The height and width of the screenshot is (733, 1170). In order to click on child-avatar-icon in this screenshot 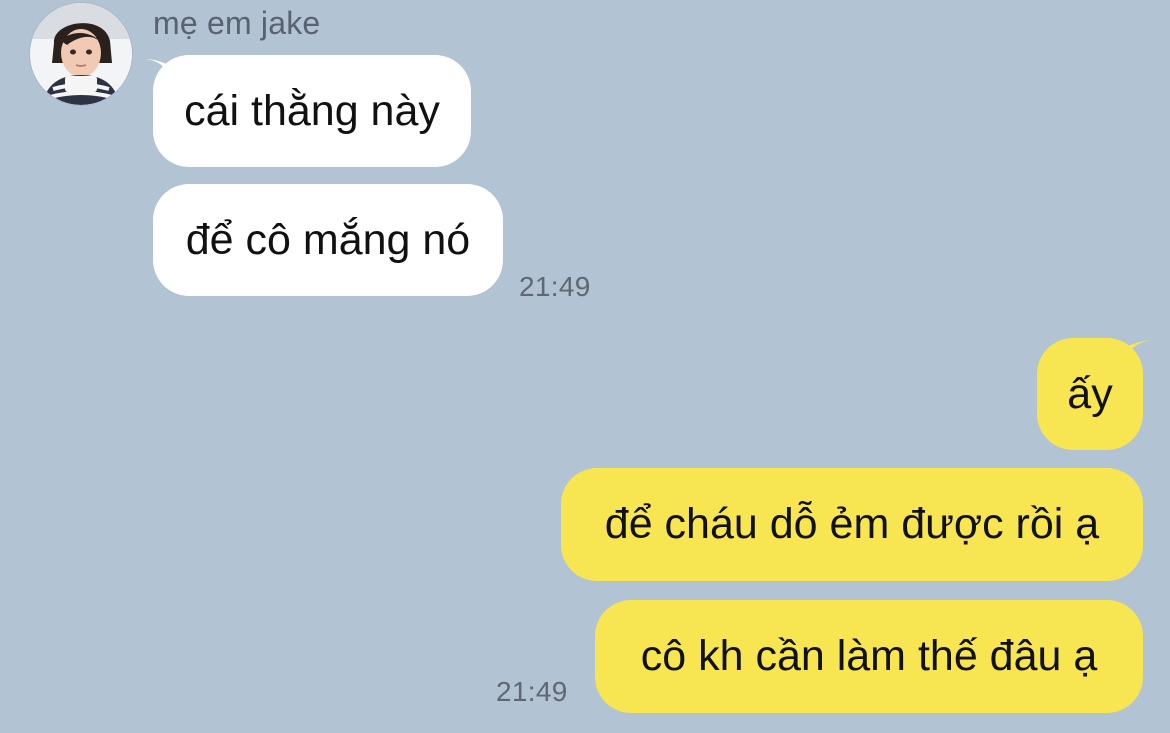, I will do `click(81, 54)`.